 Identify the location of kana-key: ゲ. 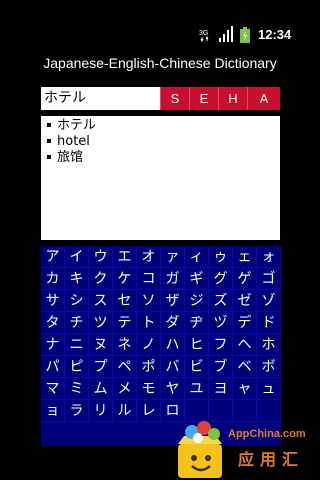
(245, 279).